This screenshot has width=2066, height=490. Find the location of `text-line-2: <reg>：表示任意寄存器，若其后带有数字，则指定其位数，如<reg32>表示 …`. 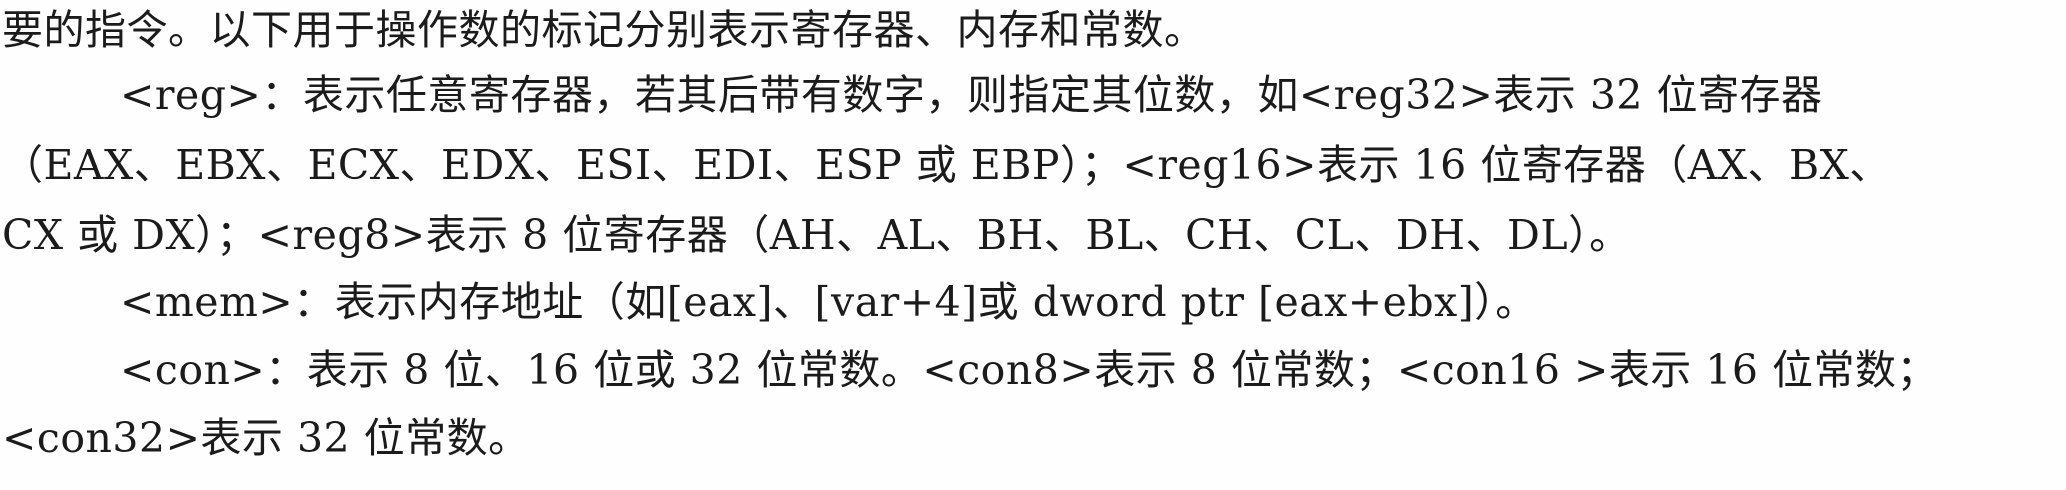

text-line-2: <reg>：表示任意寄存器，若其后带有数字，则指定其位数，如<reg32>表示 … is located at coordinates (971, 95).